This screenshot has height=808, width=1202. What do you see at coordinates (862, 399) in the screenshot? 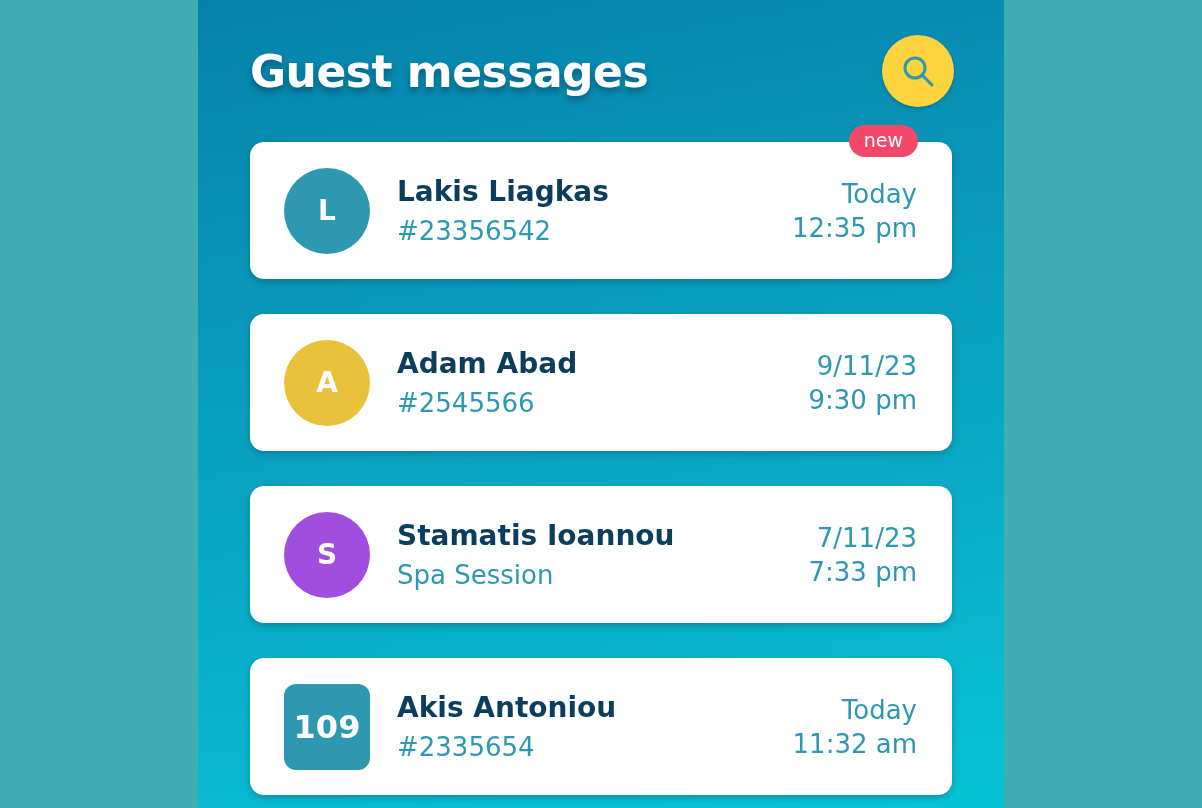
I see `message-time: 9:30 pm` at bounding box center [862, 399].